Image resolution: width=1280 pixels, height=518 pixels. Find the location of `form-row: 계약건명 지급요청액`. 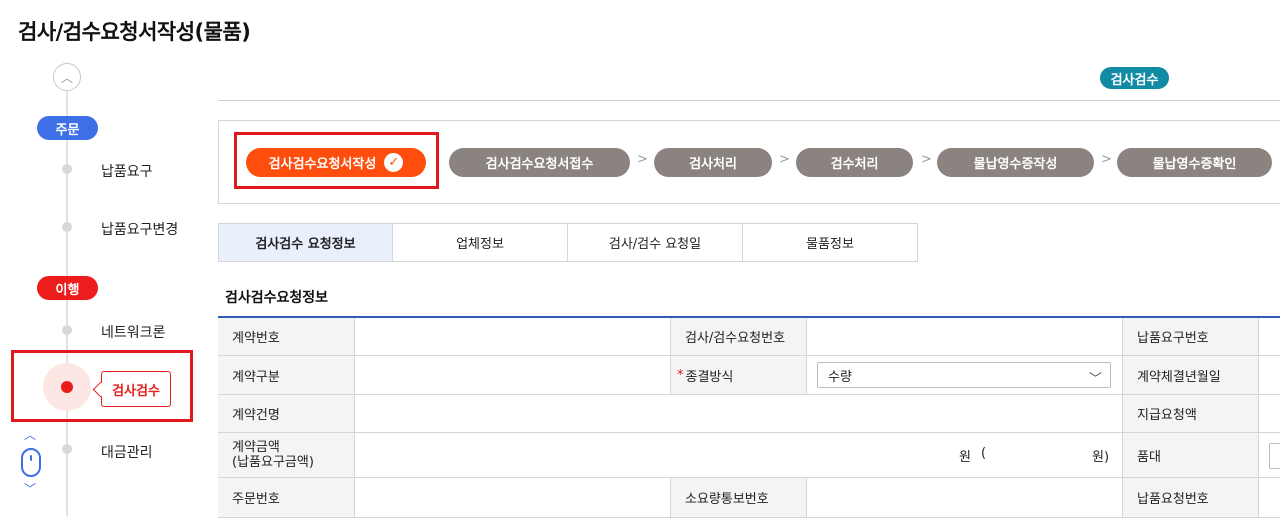

form-row: 계약건명 지급요청액 is located at coordinates (749, 414).